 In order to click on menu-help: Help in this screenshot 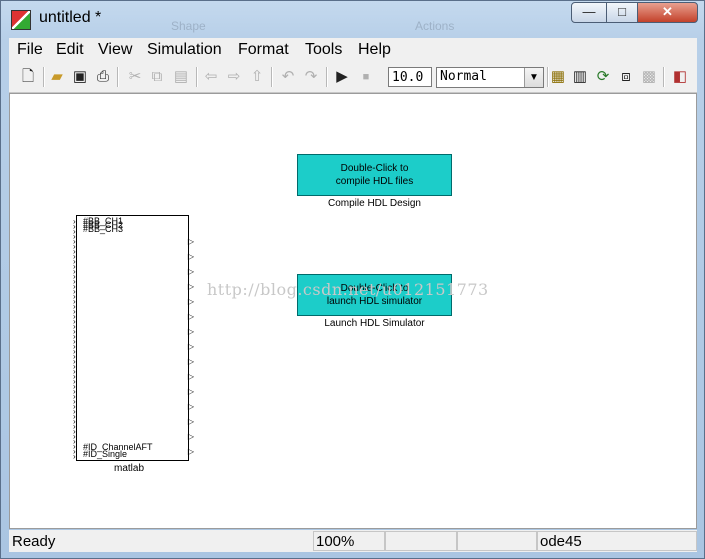, I will do `click(374, 50)`.